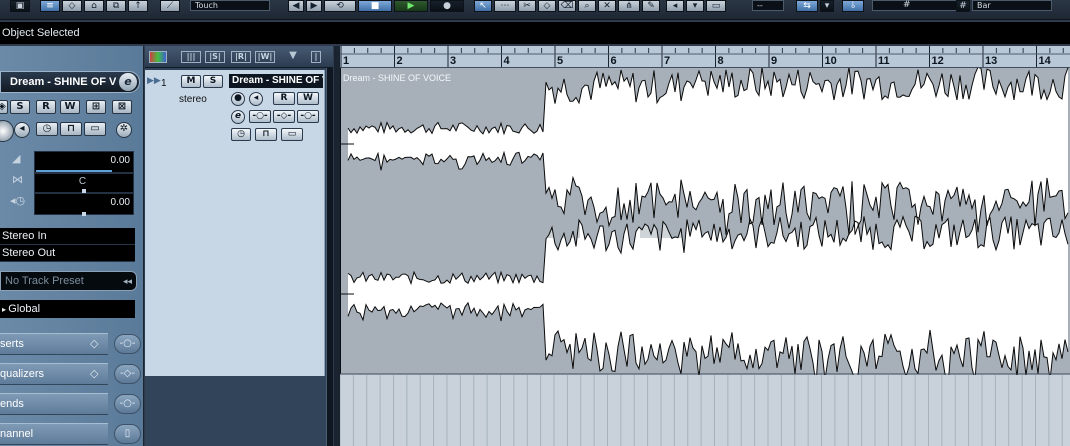 The image size is (1070, 446). Describe the element at coordinates (296, 6) in the screenshot. I see `rewind-button: ◀` at that location.